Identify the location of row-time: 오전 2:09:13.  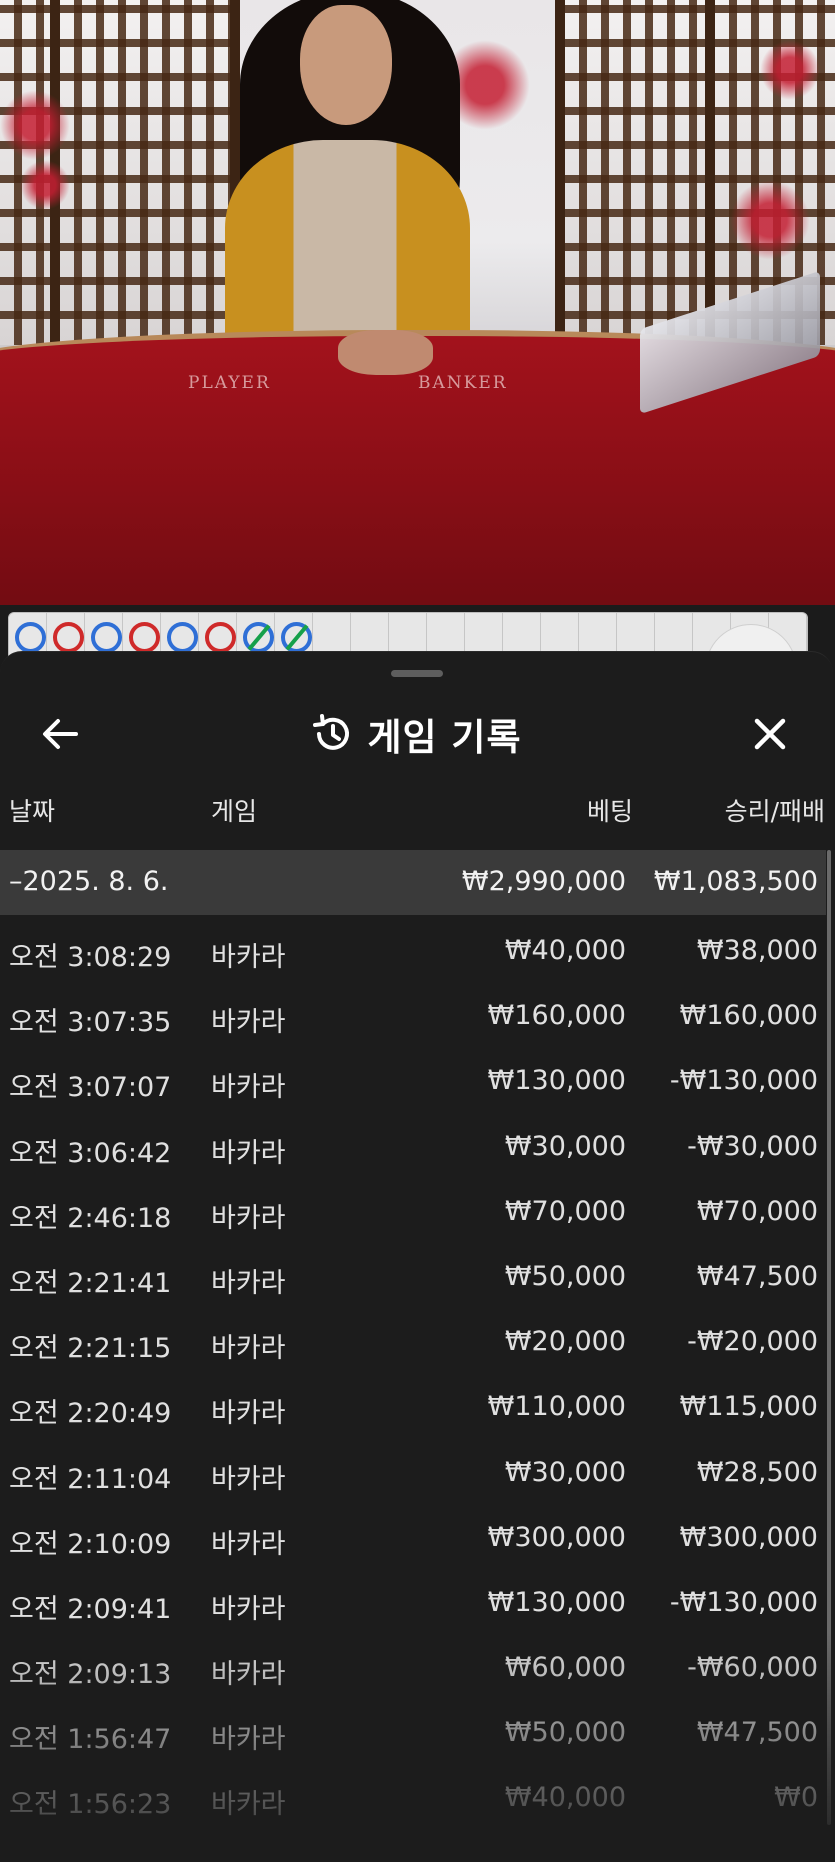
(90, 1675).